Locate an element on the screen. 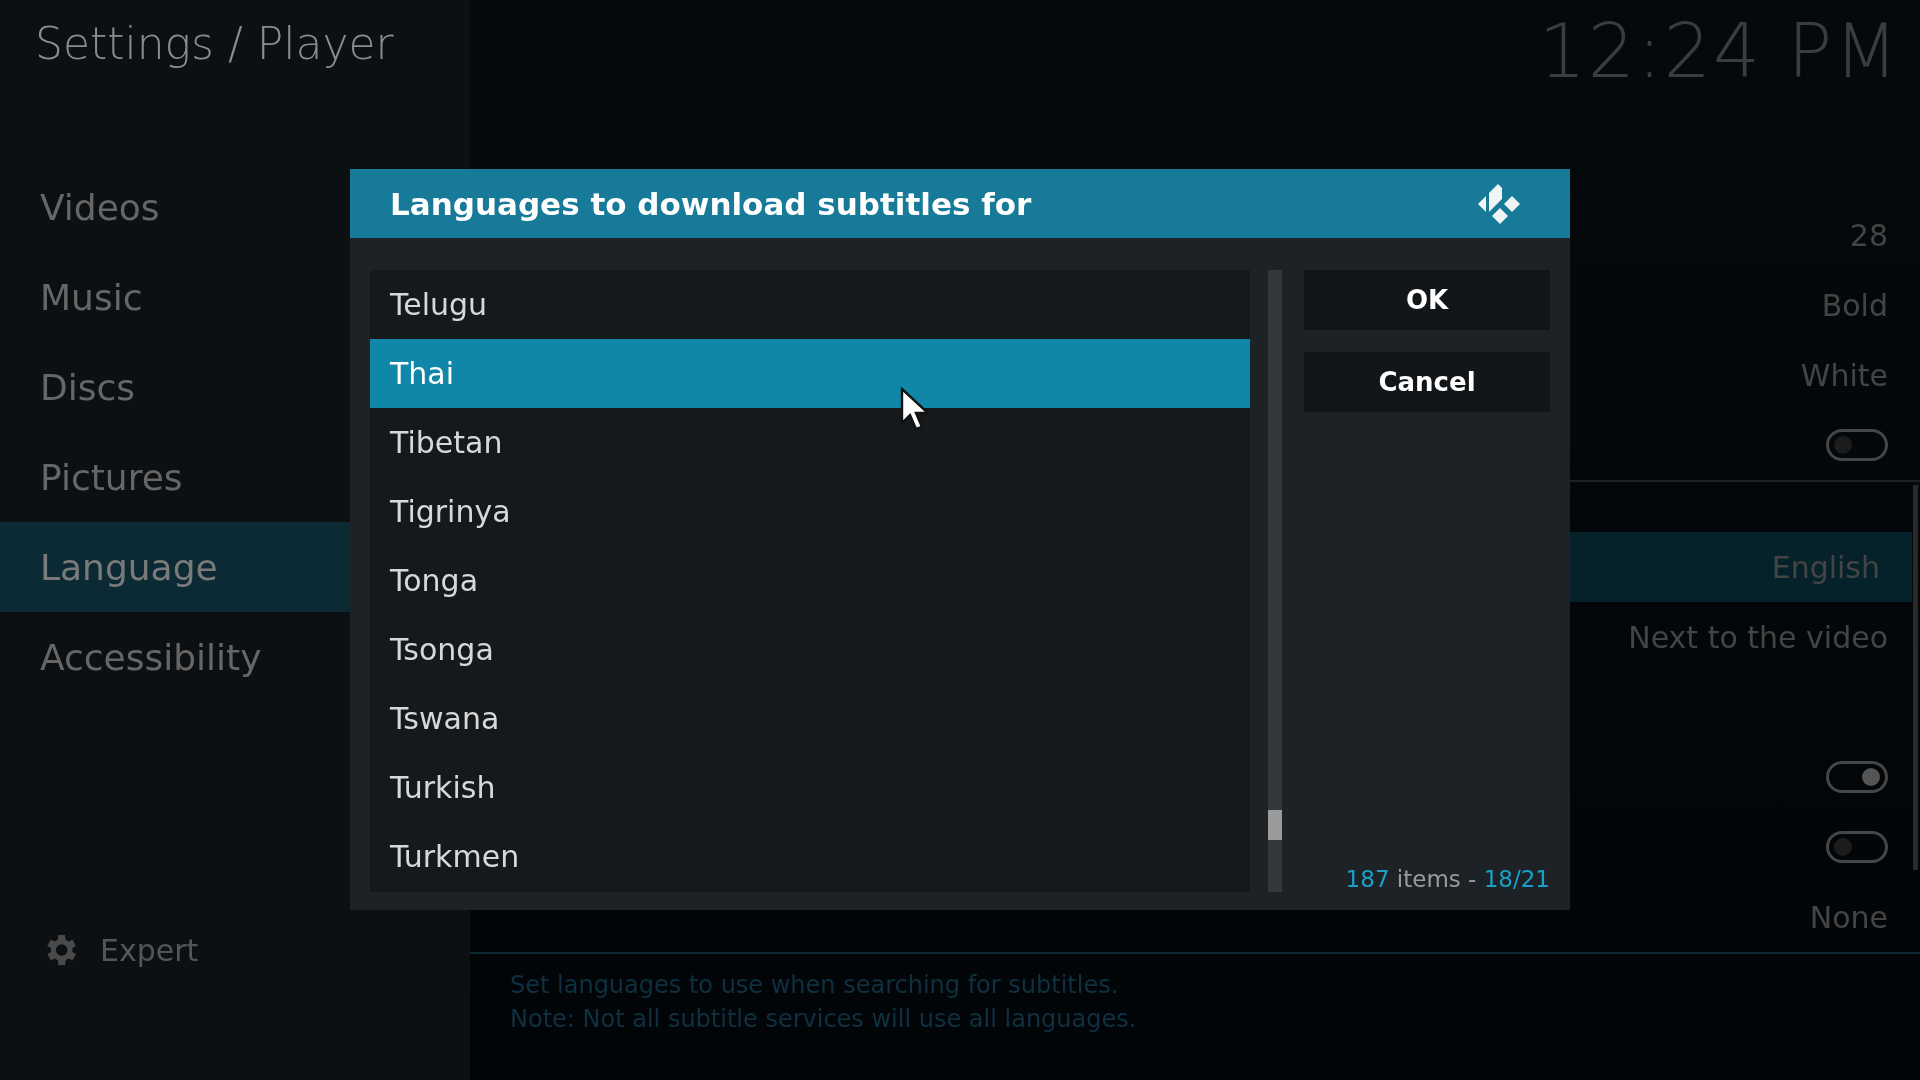 The image size is (1920, 1080). list-item: Turkish is located at coordinates (810, 787).